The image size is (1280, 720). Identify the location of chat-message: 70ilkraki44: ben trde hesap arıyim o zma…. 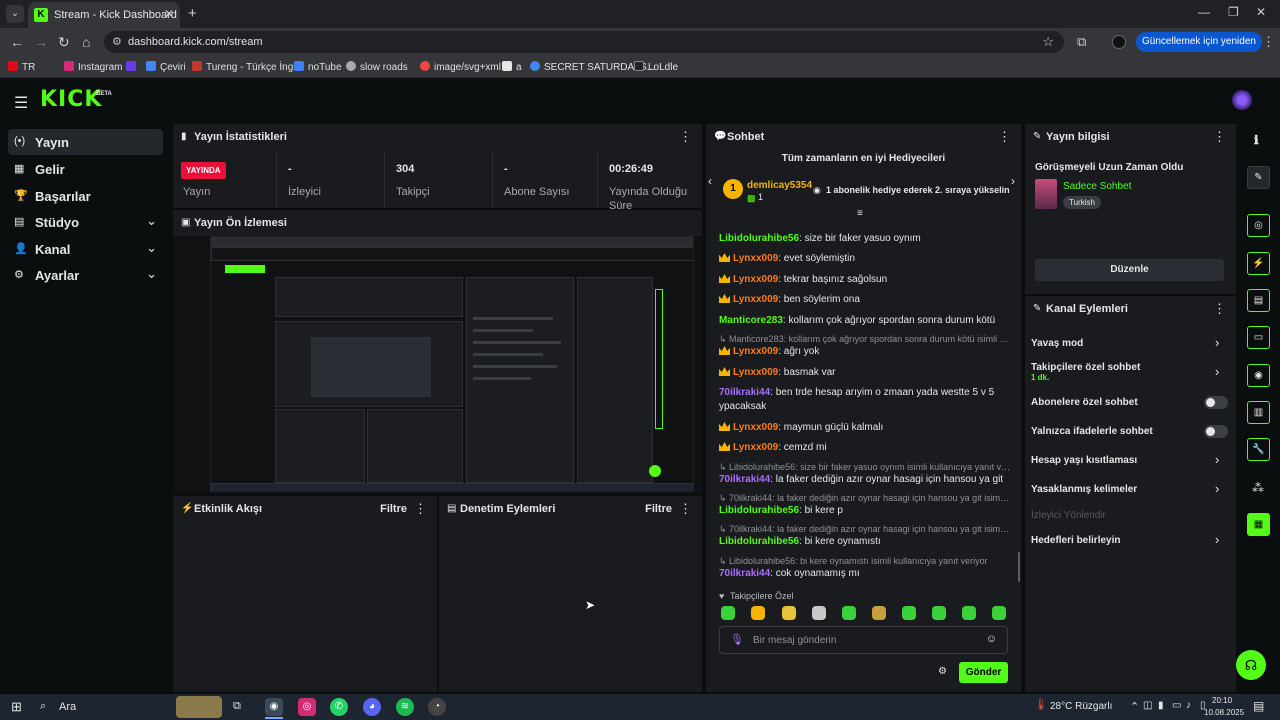
(856, 392).